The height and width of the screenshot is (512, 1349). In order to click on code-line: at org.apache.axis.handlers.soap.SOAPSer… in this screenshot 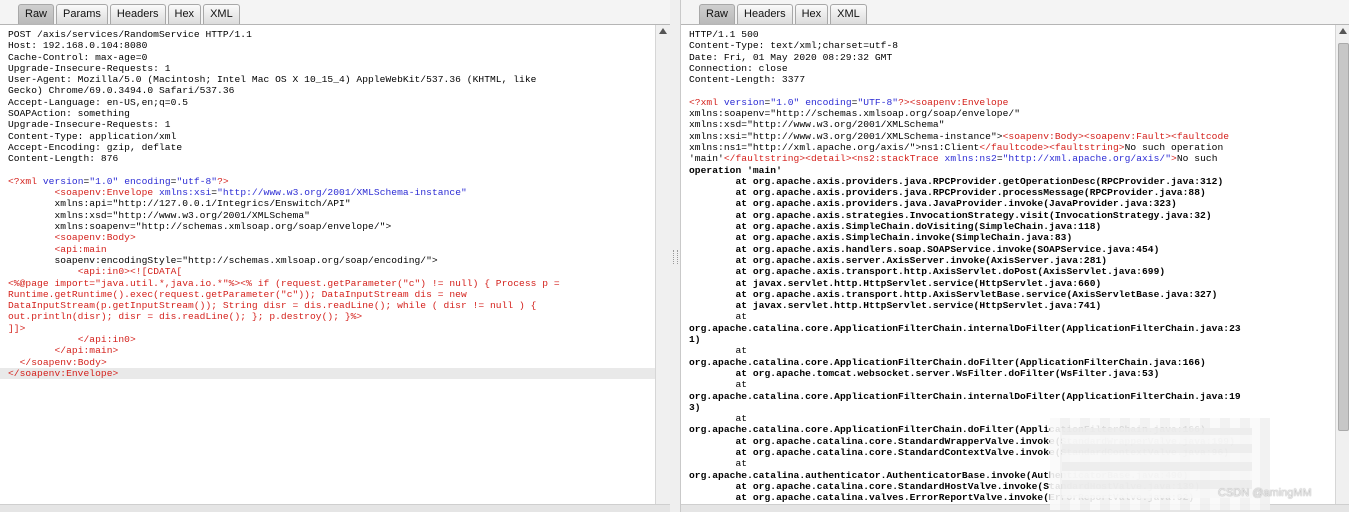, I will do `click(924, 249)`.